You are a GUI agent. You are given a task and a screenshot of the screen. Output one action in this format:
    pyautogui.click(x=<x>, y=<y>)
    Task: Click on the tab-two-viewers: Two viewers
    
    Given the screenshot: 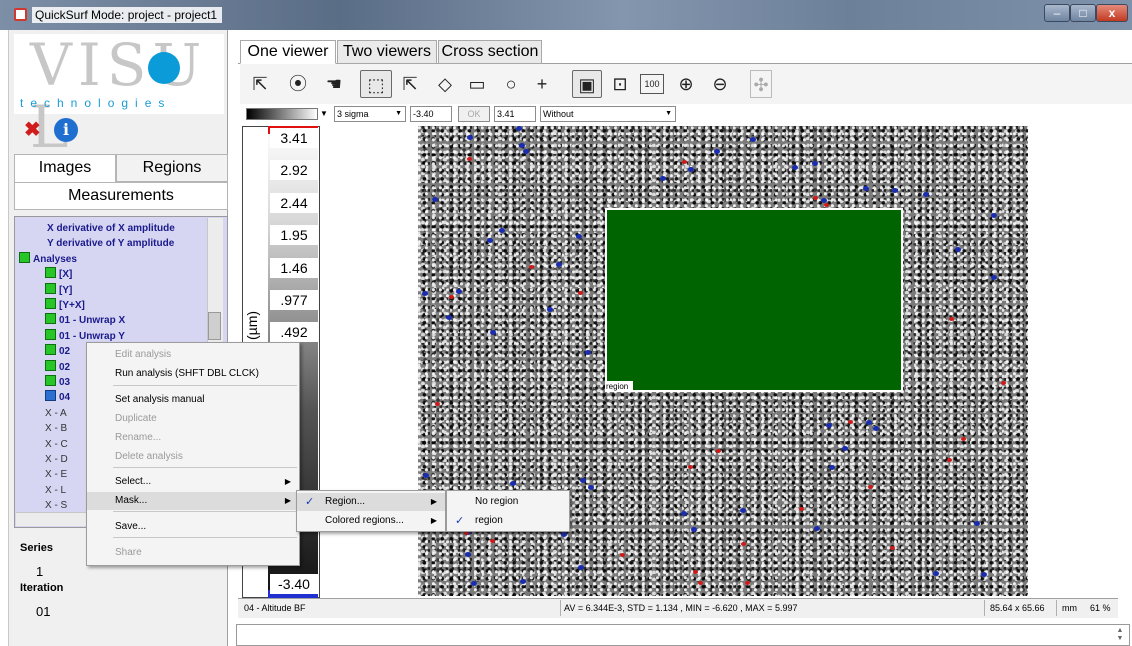 What is the action you would take?
    pyautogui.click(x=387, y=52)
    